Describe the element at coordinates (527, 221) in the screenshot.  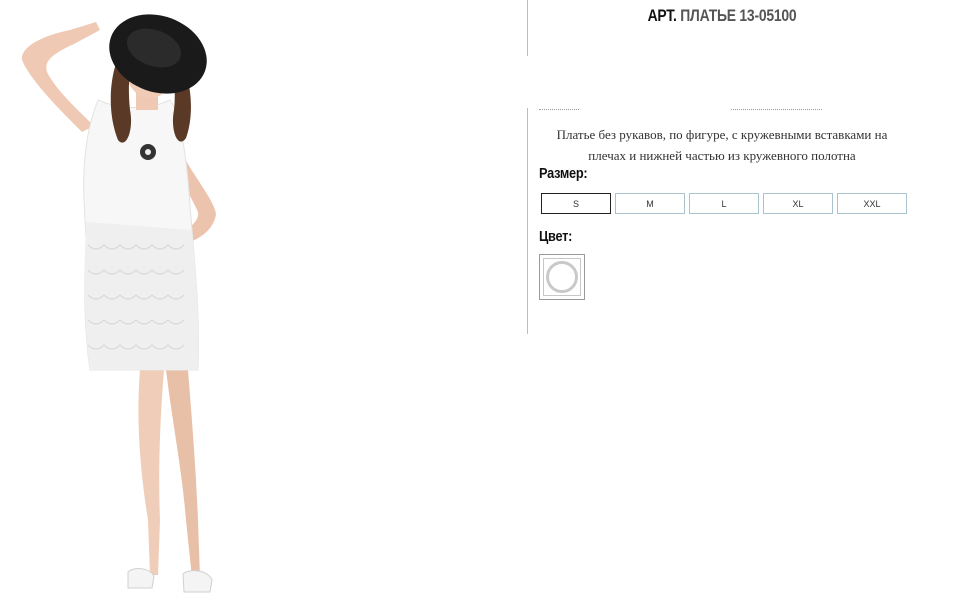
I see `divider-line-bottom` at that location.